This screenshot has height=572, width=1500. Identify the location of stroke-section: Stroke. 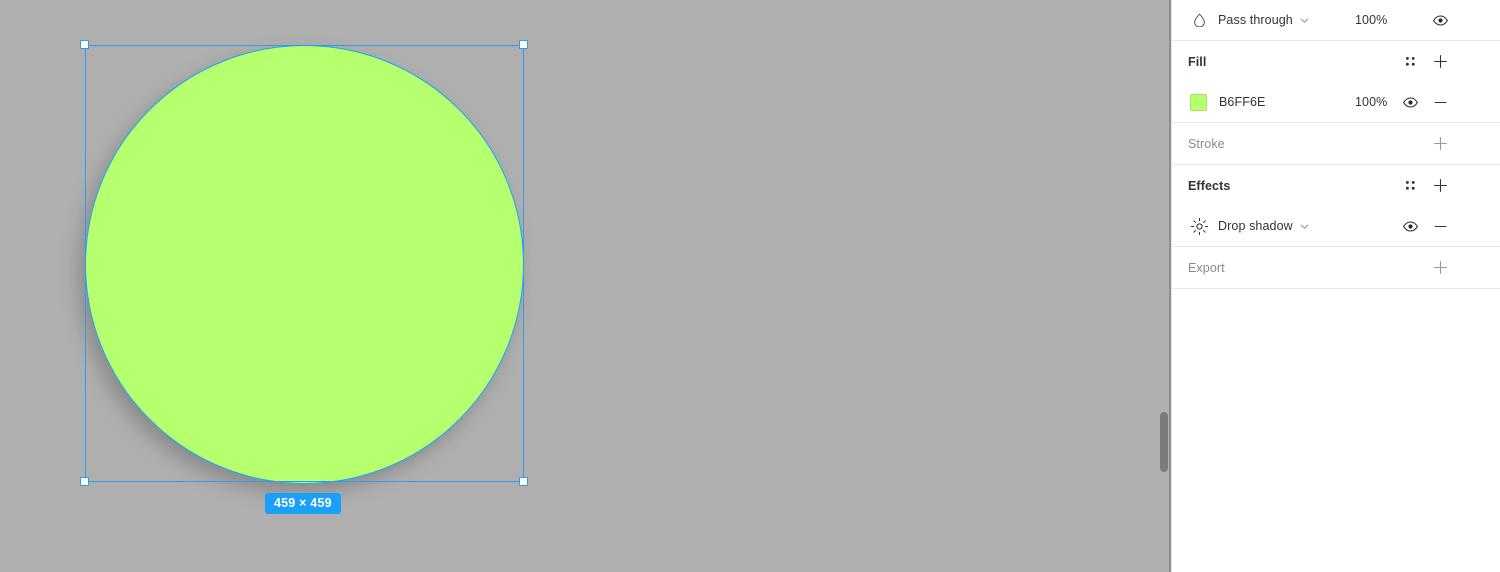
(1336, 144).